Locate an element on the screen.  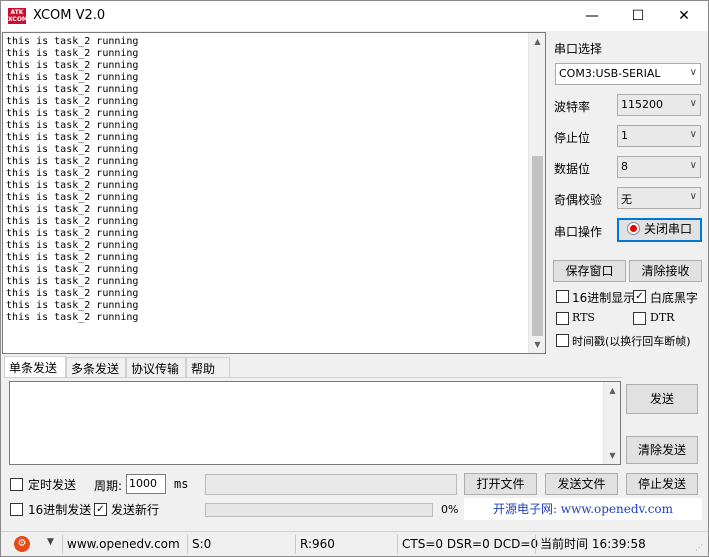
white-bg-checkbox: ✓ is located at coordinates (639, 296).